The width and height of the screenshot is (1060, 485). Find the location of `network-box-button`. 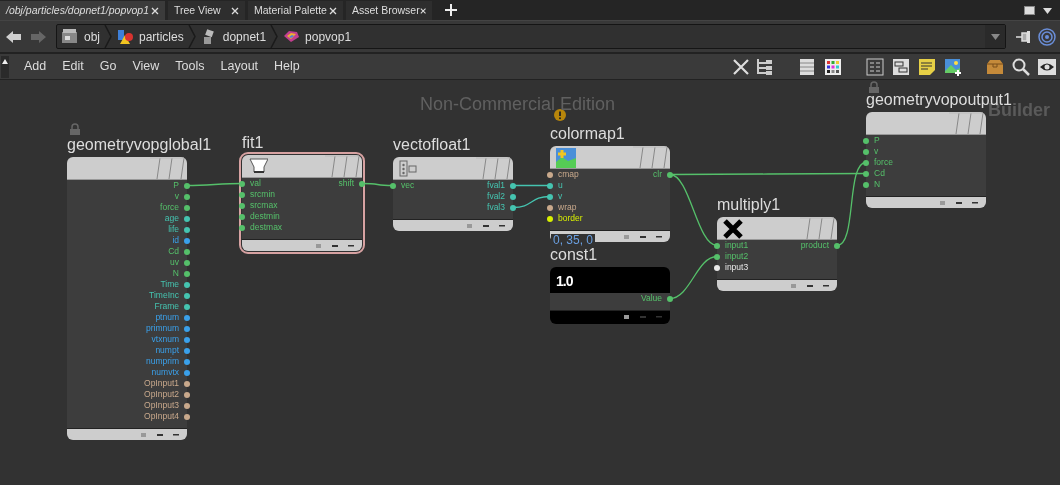

network-box-button is located at coordinates (901, 66).